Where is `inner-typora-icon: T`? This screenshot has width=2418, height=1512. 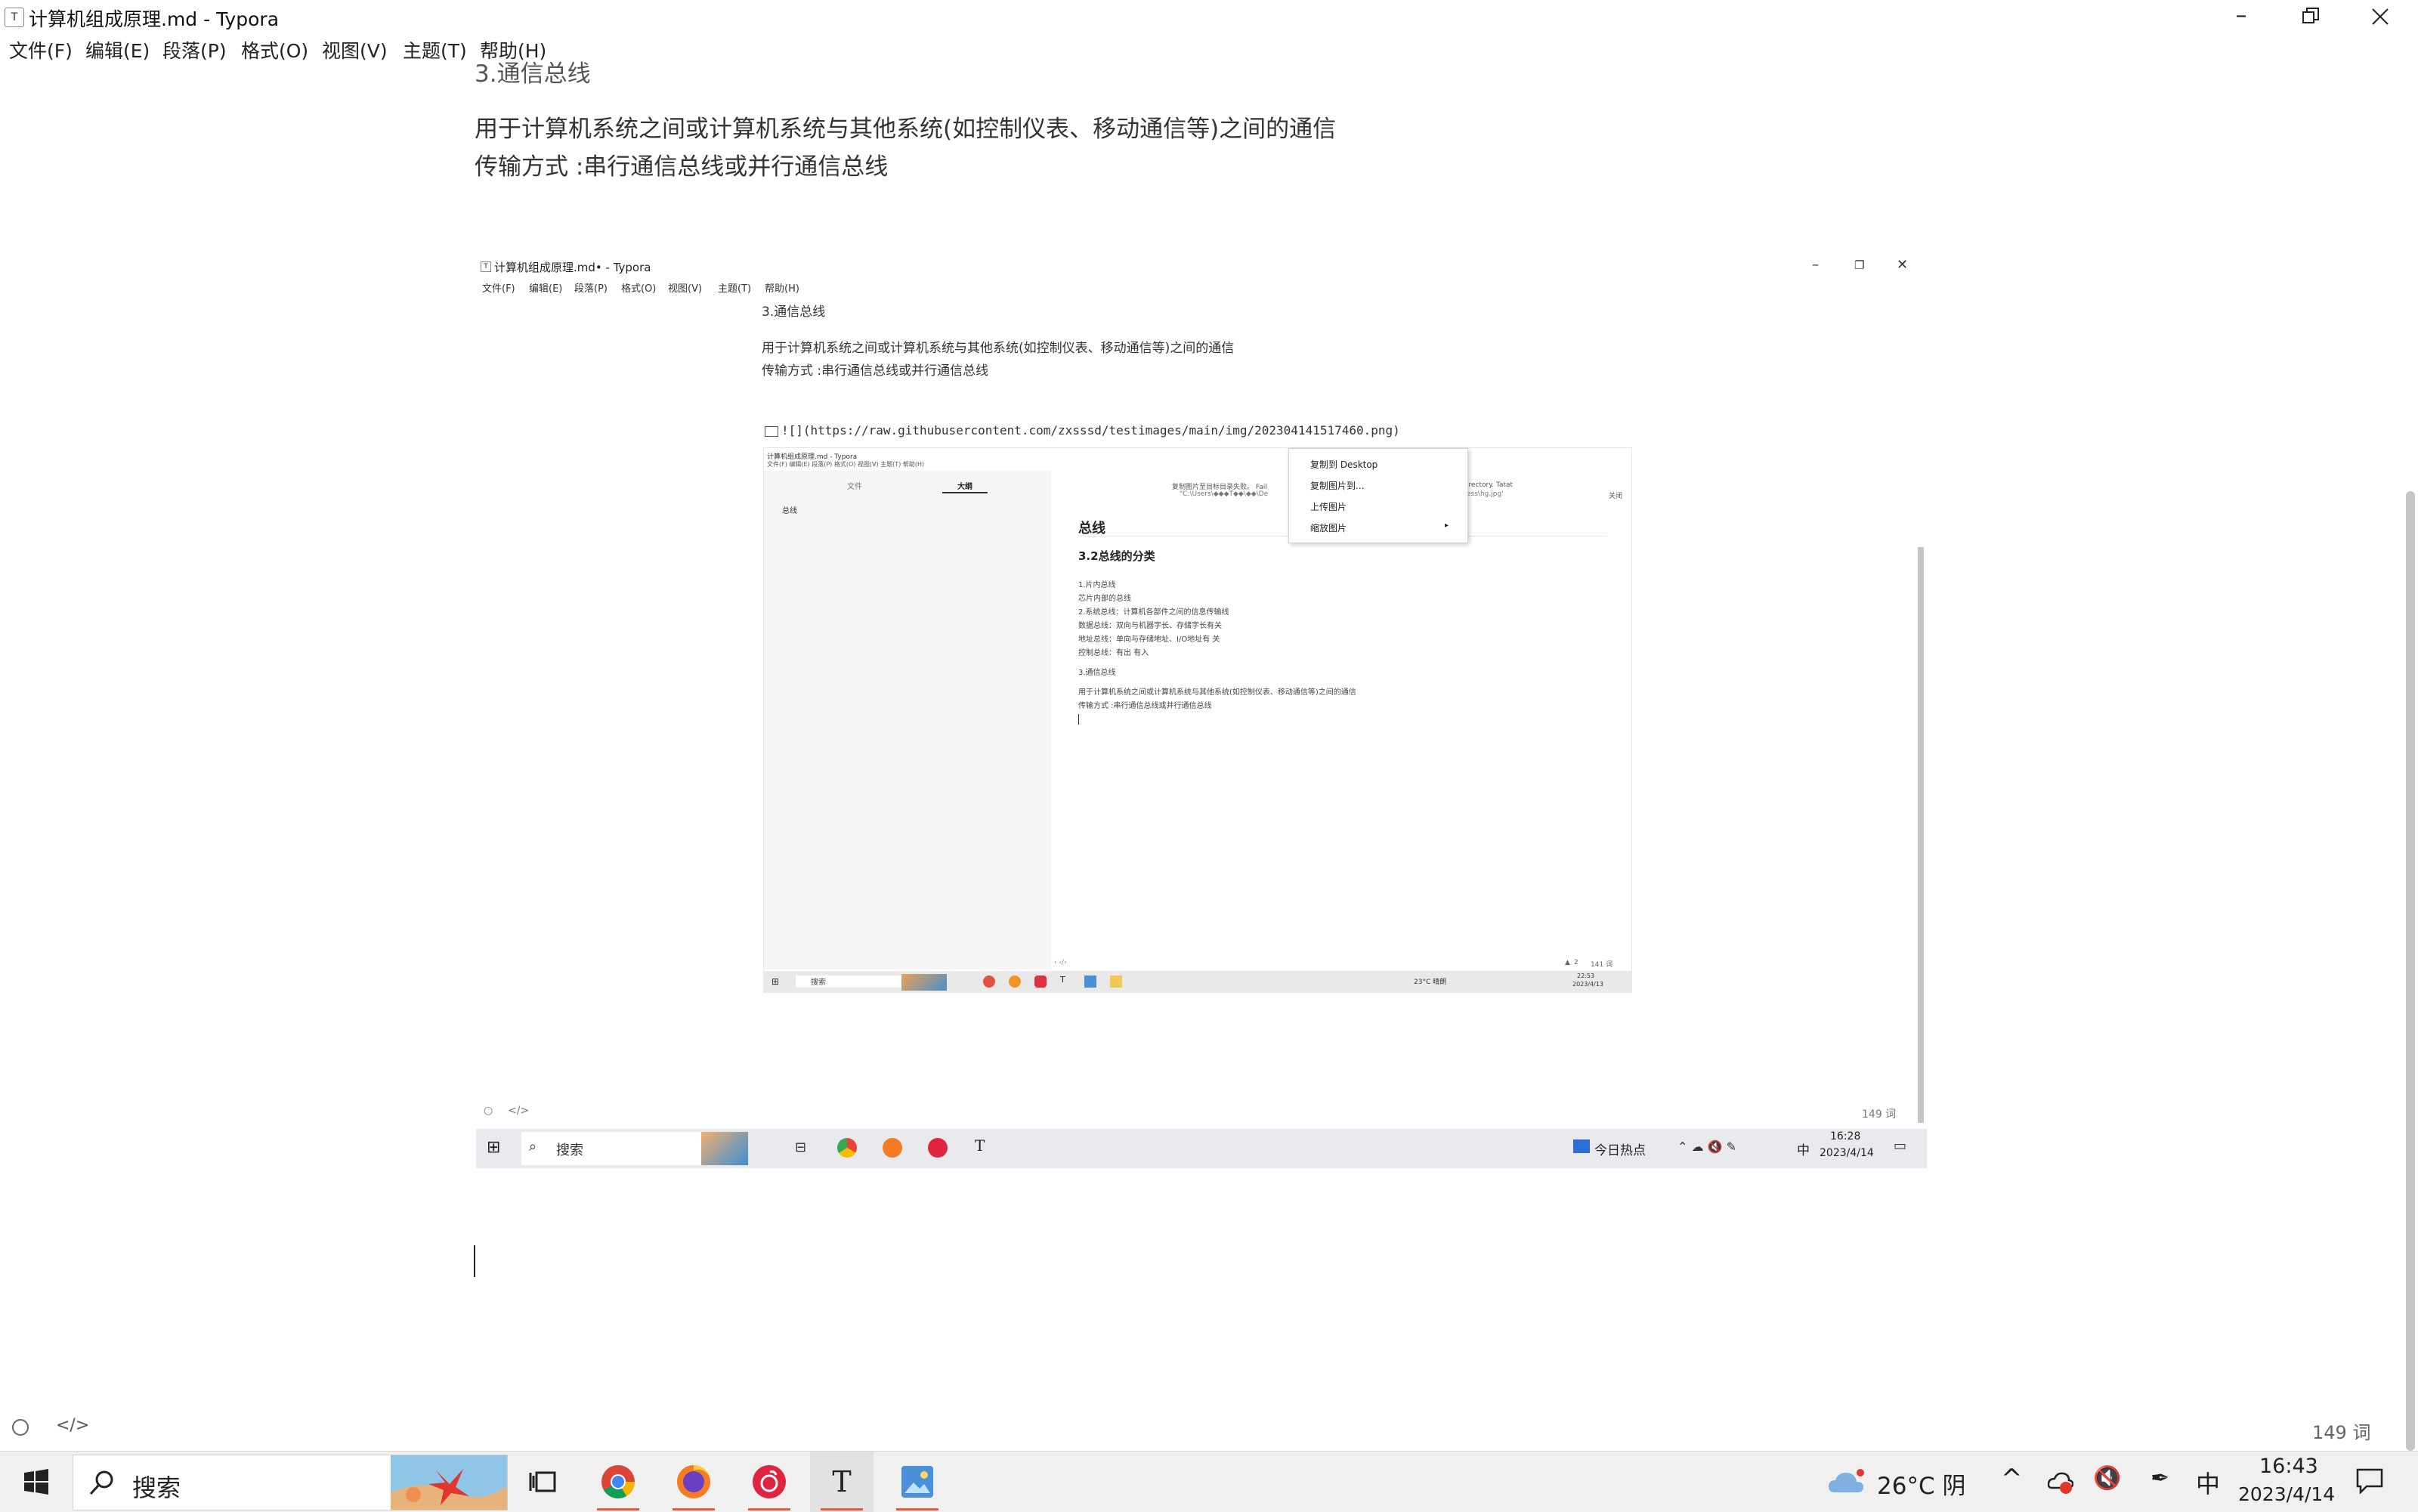
inner-typora-icon: T is located at coordinates (1062, 980).